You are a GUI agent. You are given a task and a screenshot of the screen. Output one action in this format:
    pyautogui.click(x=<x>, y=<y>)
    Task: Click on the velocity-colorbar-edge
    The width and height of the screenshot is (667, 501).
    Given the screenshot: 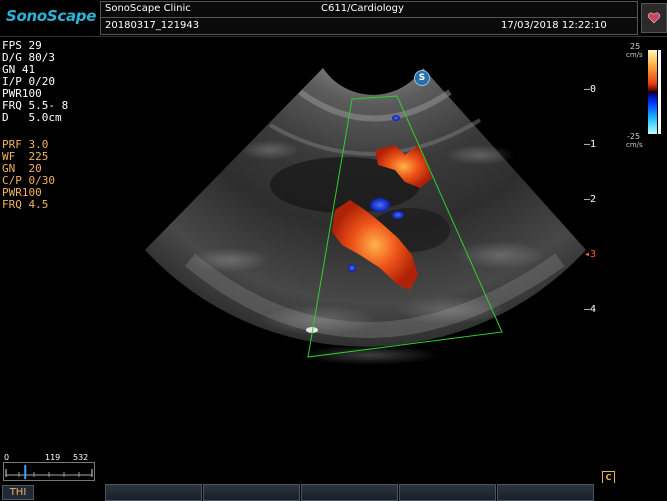 What is the action you would take?
    pyautogui.click(x=659, y=92)
    